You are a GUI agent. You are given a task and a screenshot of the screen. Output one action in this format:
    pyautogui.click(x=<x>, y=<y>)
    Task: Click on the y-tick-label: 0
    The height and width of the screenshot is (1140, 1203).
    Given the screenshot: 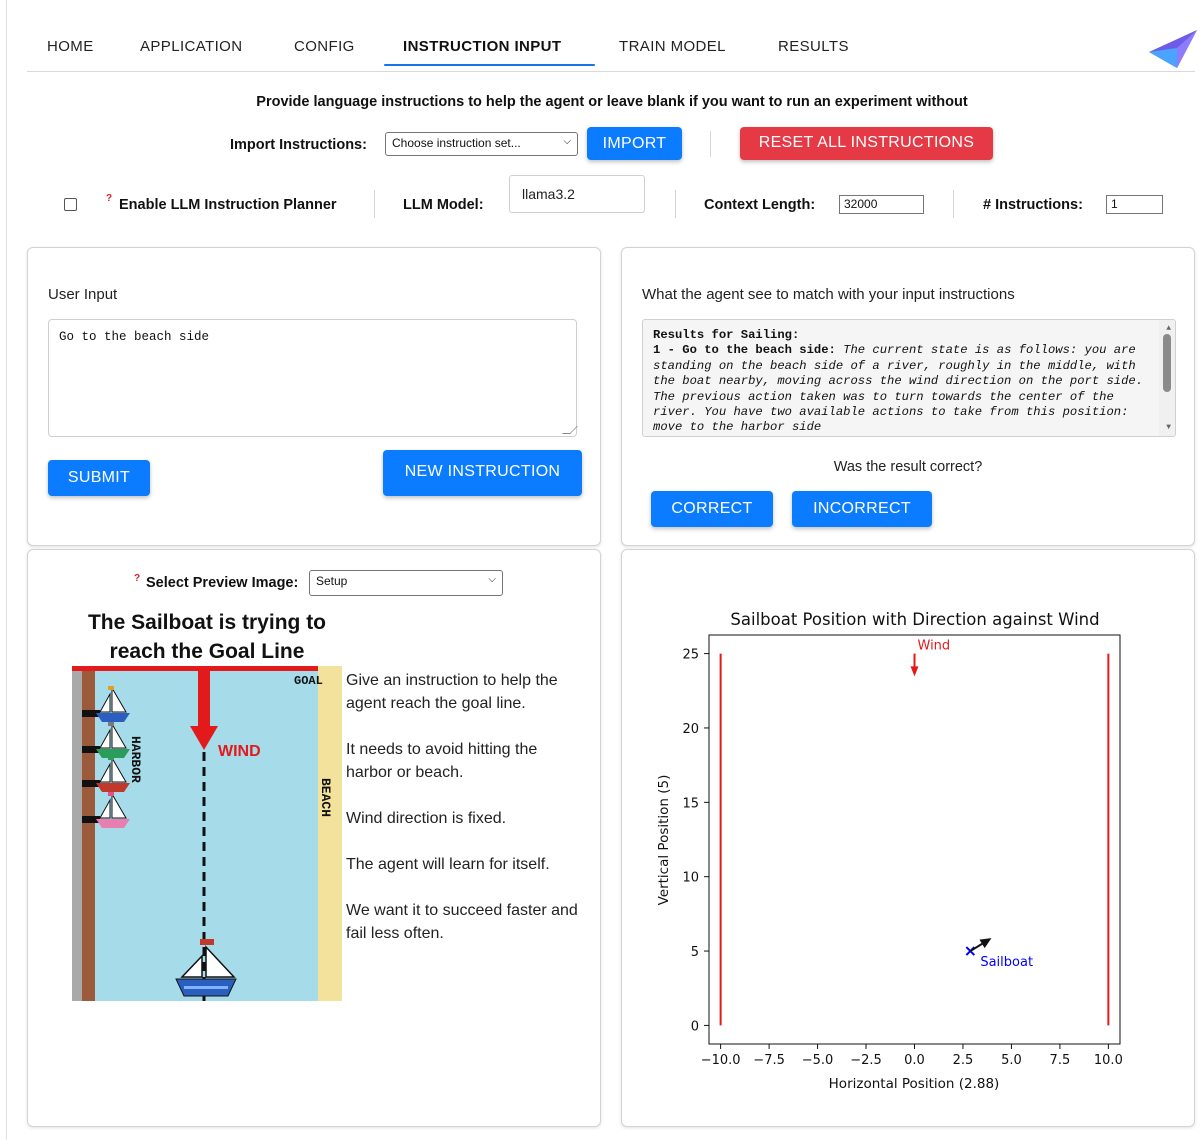 What is the action you would take?
    pyautogui.click(x=695, y=1026)
    